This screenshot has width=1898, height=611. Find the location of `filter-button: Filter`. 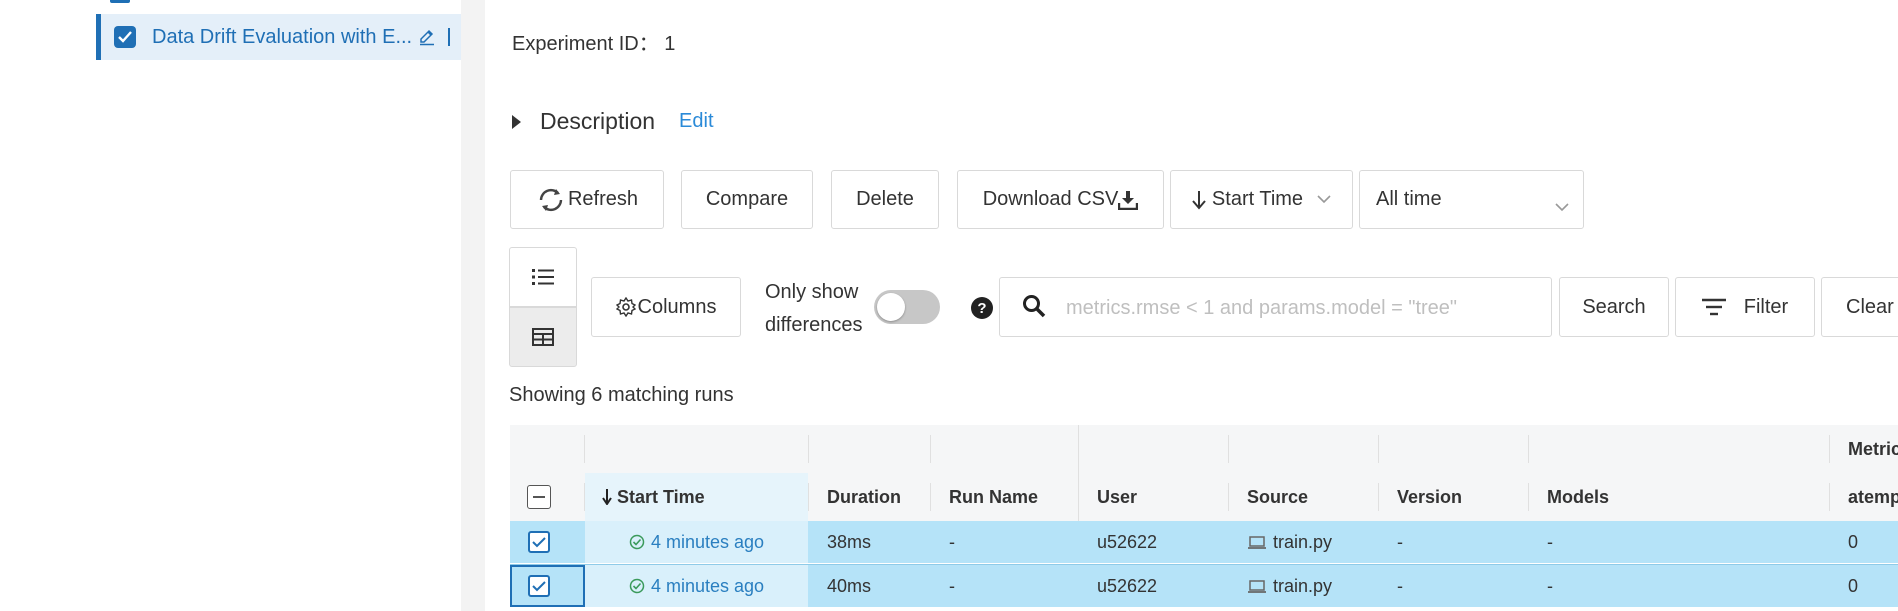

filter-button: Filter is located at coordinates (1745, 307).